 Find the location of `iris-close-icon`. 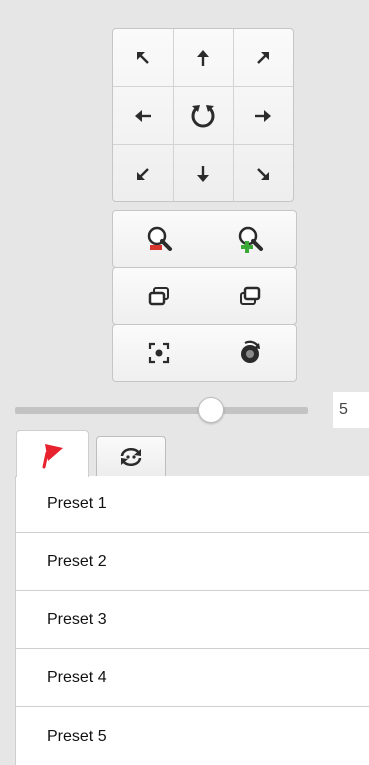

iris-close-icon is located at coordinates (251, 351).